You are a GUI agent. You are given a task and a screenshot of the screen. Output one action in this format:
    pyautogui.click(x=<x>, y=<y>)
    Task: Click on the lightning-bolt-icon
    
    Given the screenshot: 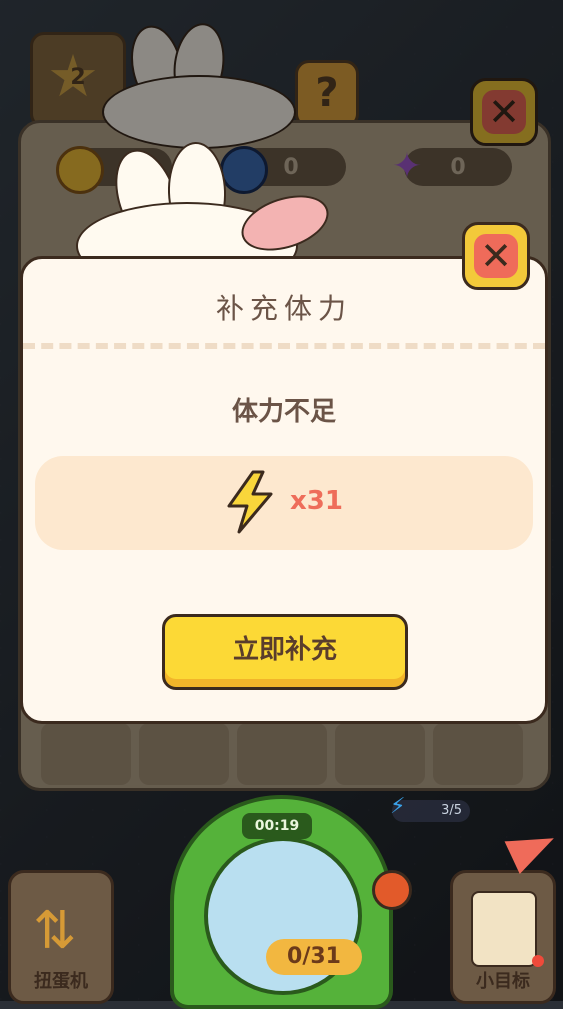 What is the action you would take?
    pyautogui.click(x=250, y=502)
    